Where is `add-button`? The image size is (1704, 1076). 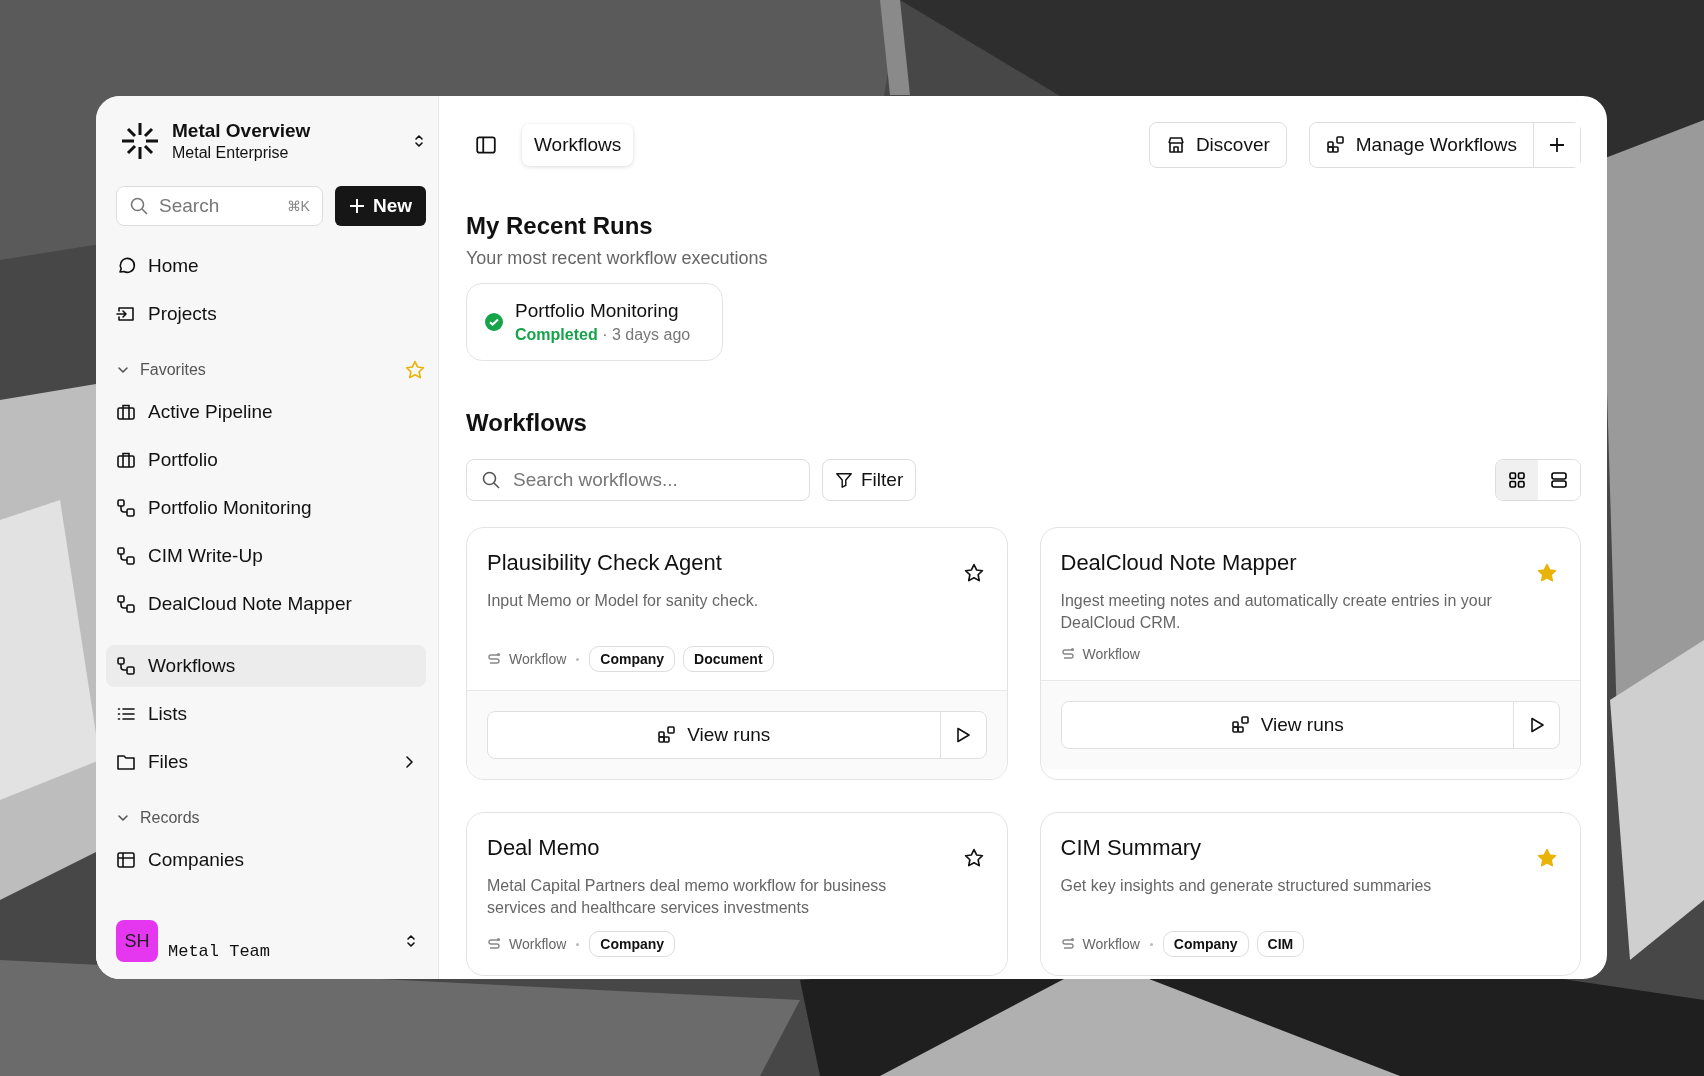
add-button is located at coordinates (1556, 145).